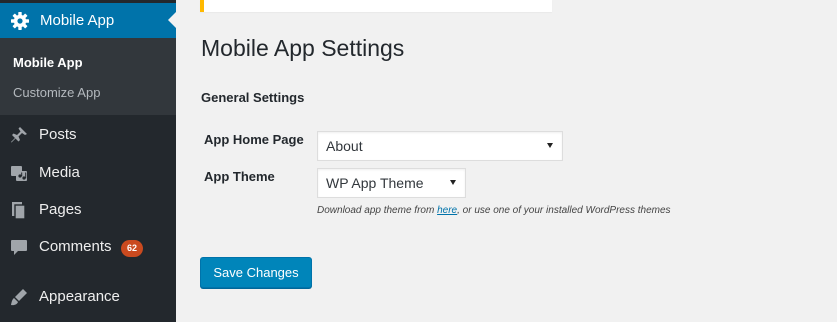 The height and width of the screenshot is (322, 837). Describe the element at coordinates (58, 134) in the screenshot. I see `sidebar-item-label: Posts` at that location.